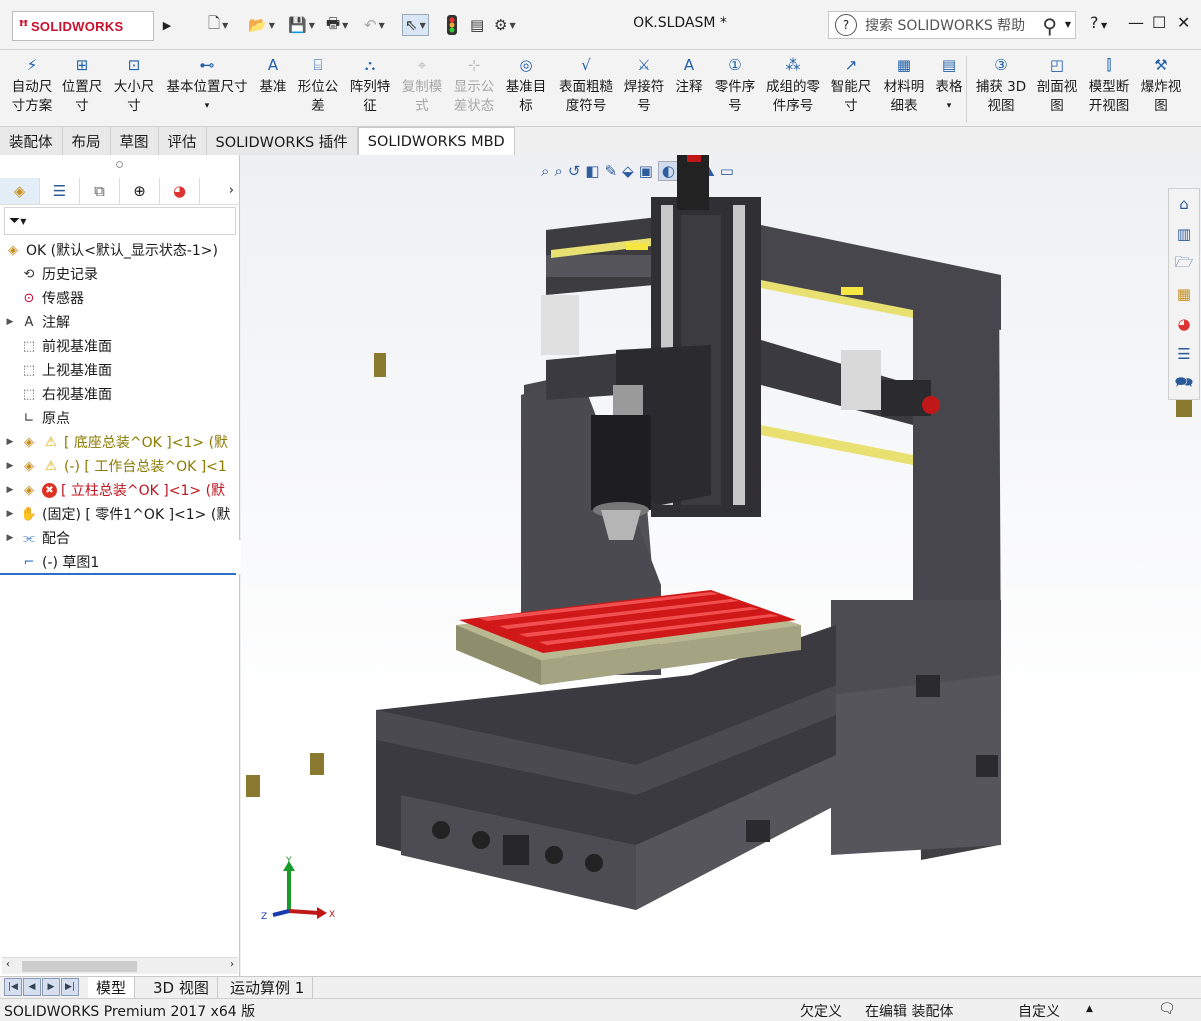  What do you see at coordinates (1039, 1011) in the screenshot?
I see `unit-system: 自定义` at bounding box center [1039, 1011].